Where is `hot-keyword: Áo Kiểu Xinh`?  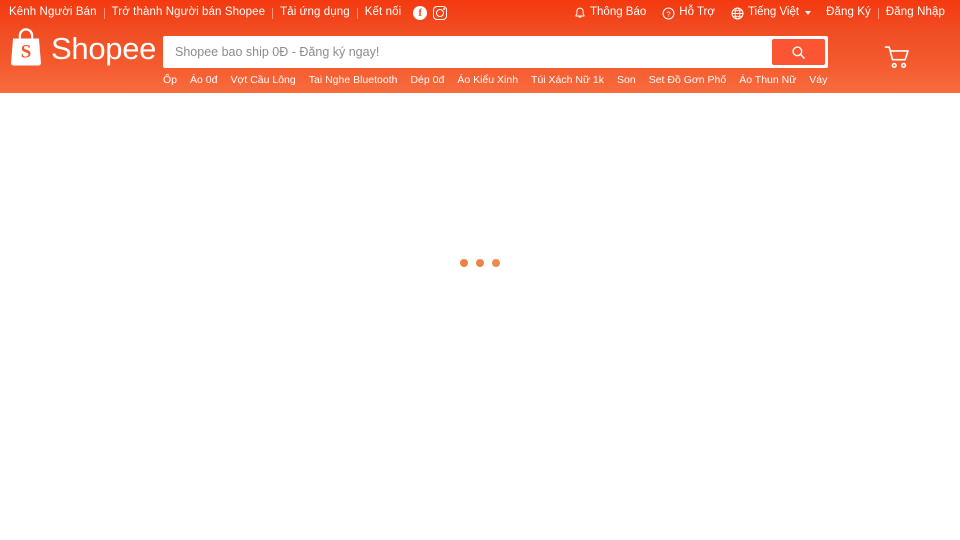 hot-keyword: Áo Kiểu Xinh is located at coordinates (494, 80).